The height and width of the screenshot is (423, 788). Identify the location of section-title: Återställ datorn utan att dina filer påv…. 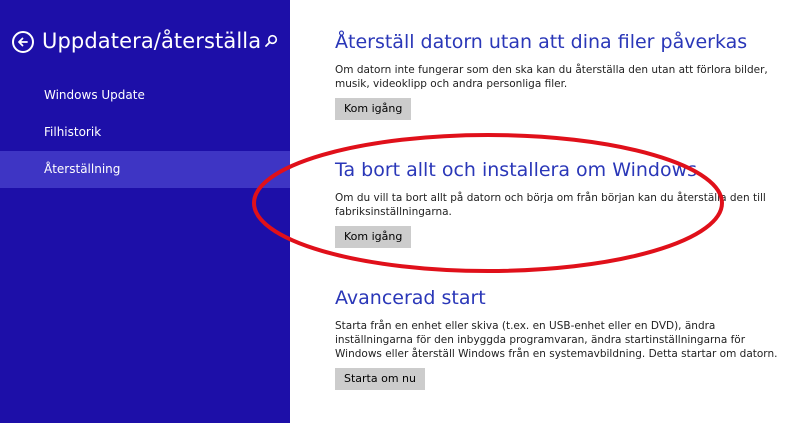
(541, 42).